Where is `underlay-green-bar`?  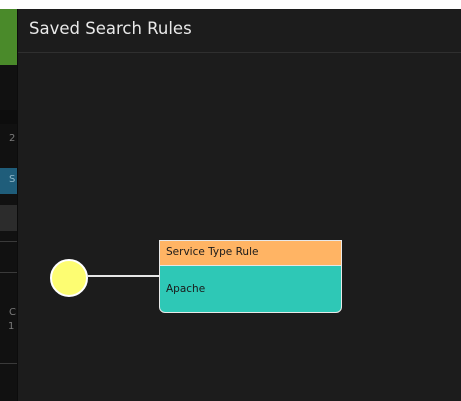
underlay-green-bar is located at coordinates (8, 37).